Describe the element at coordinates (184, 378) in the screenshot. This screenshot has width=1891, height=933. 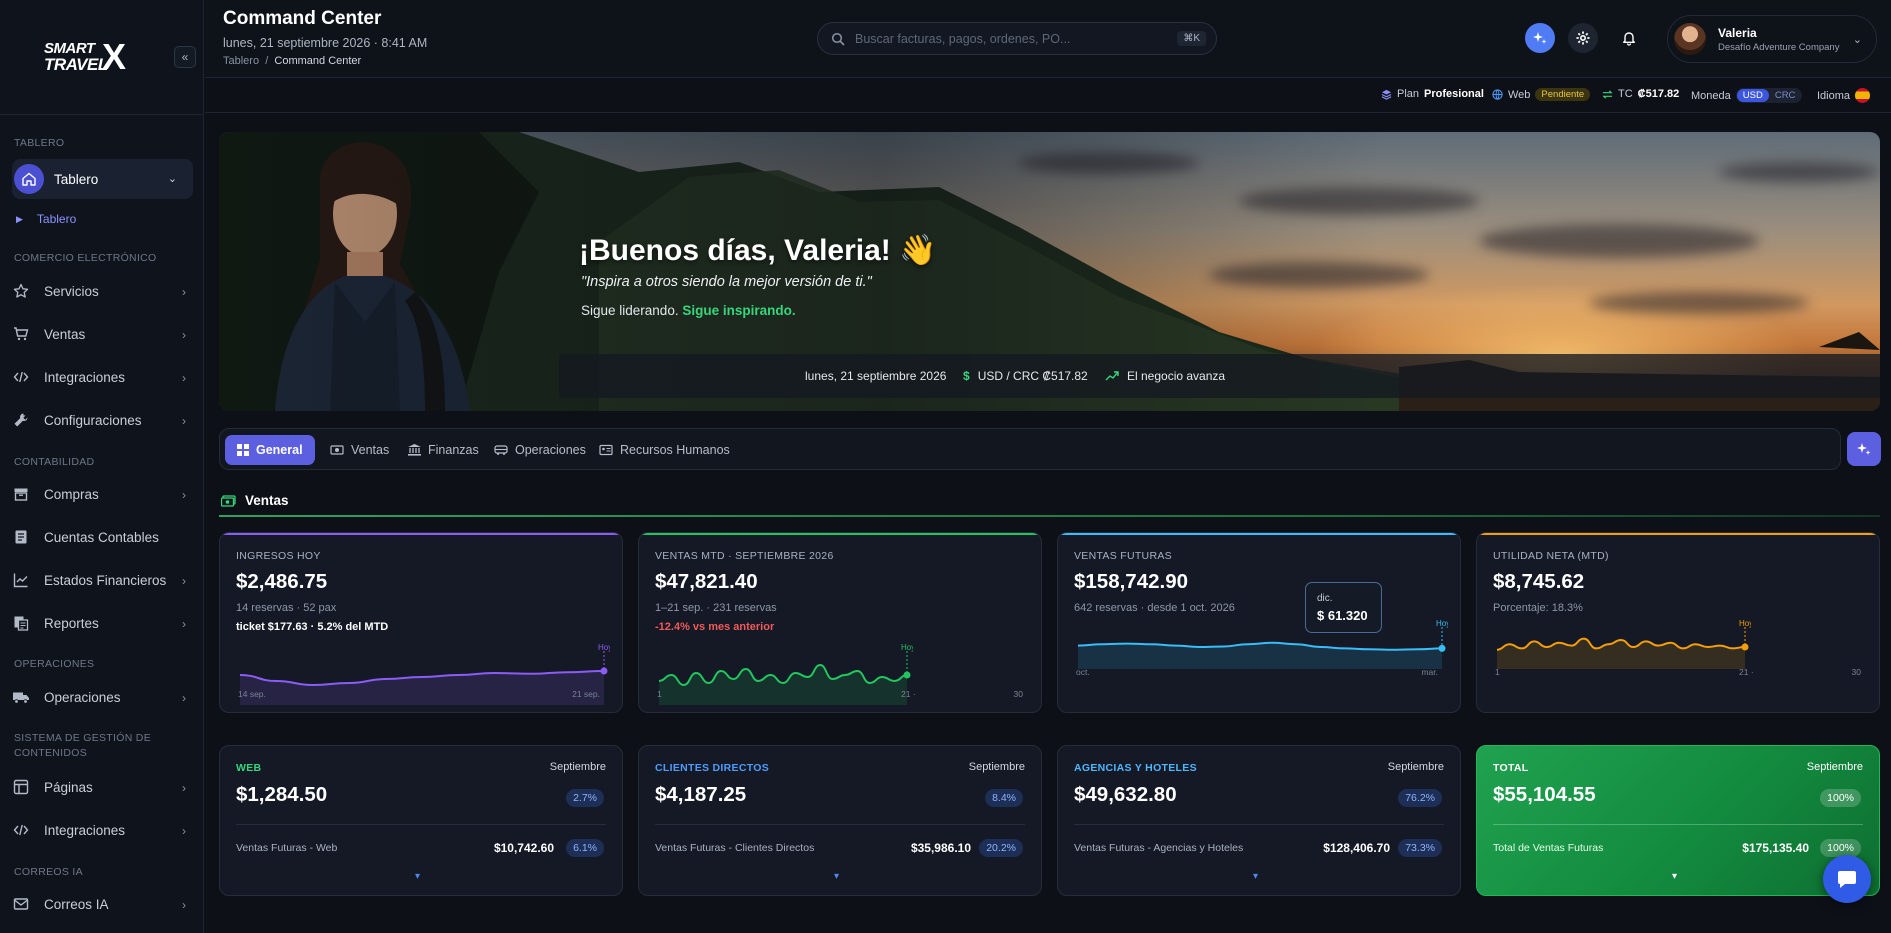
I see `chevron-right-icon: ›` at that location.